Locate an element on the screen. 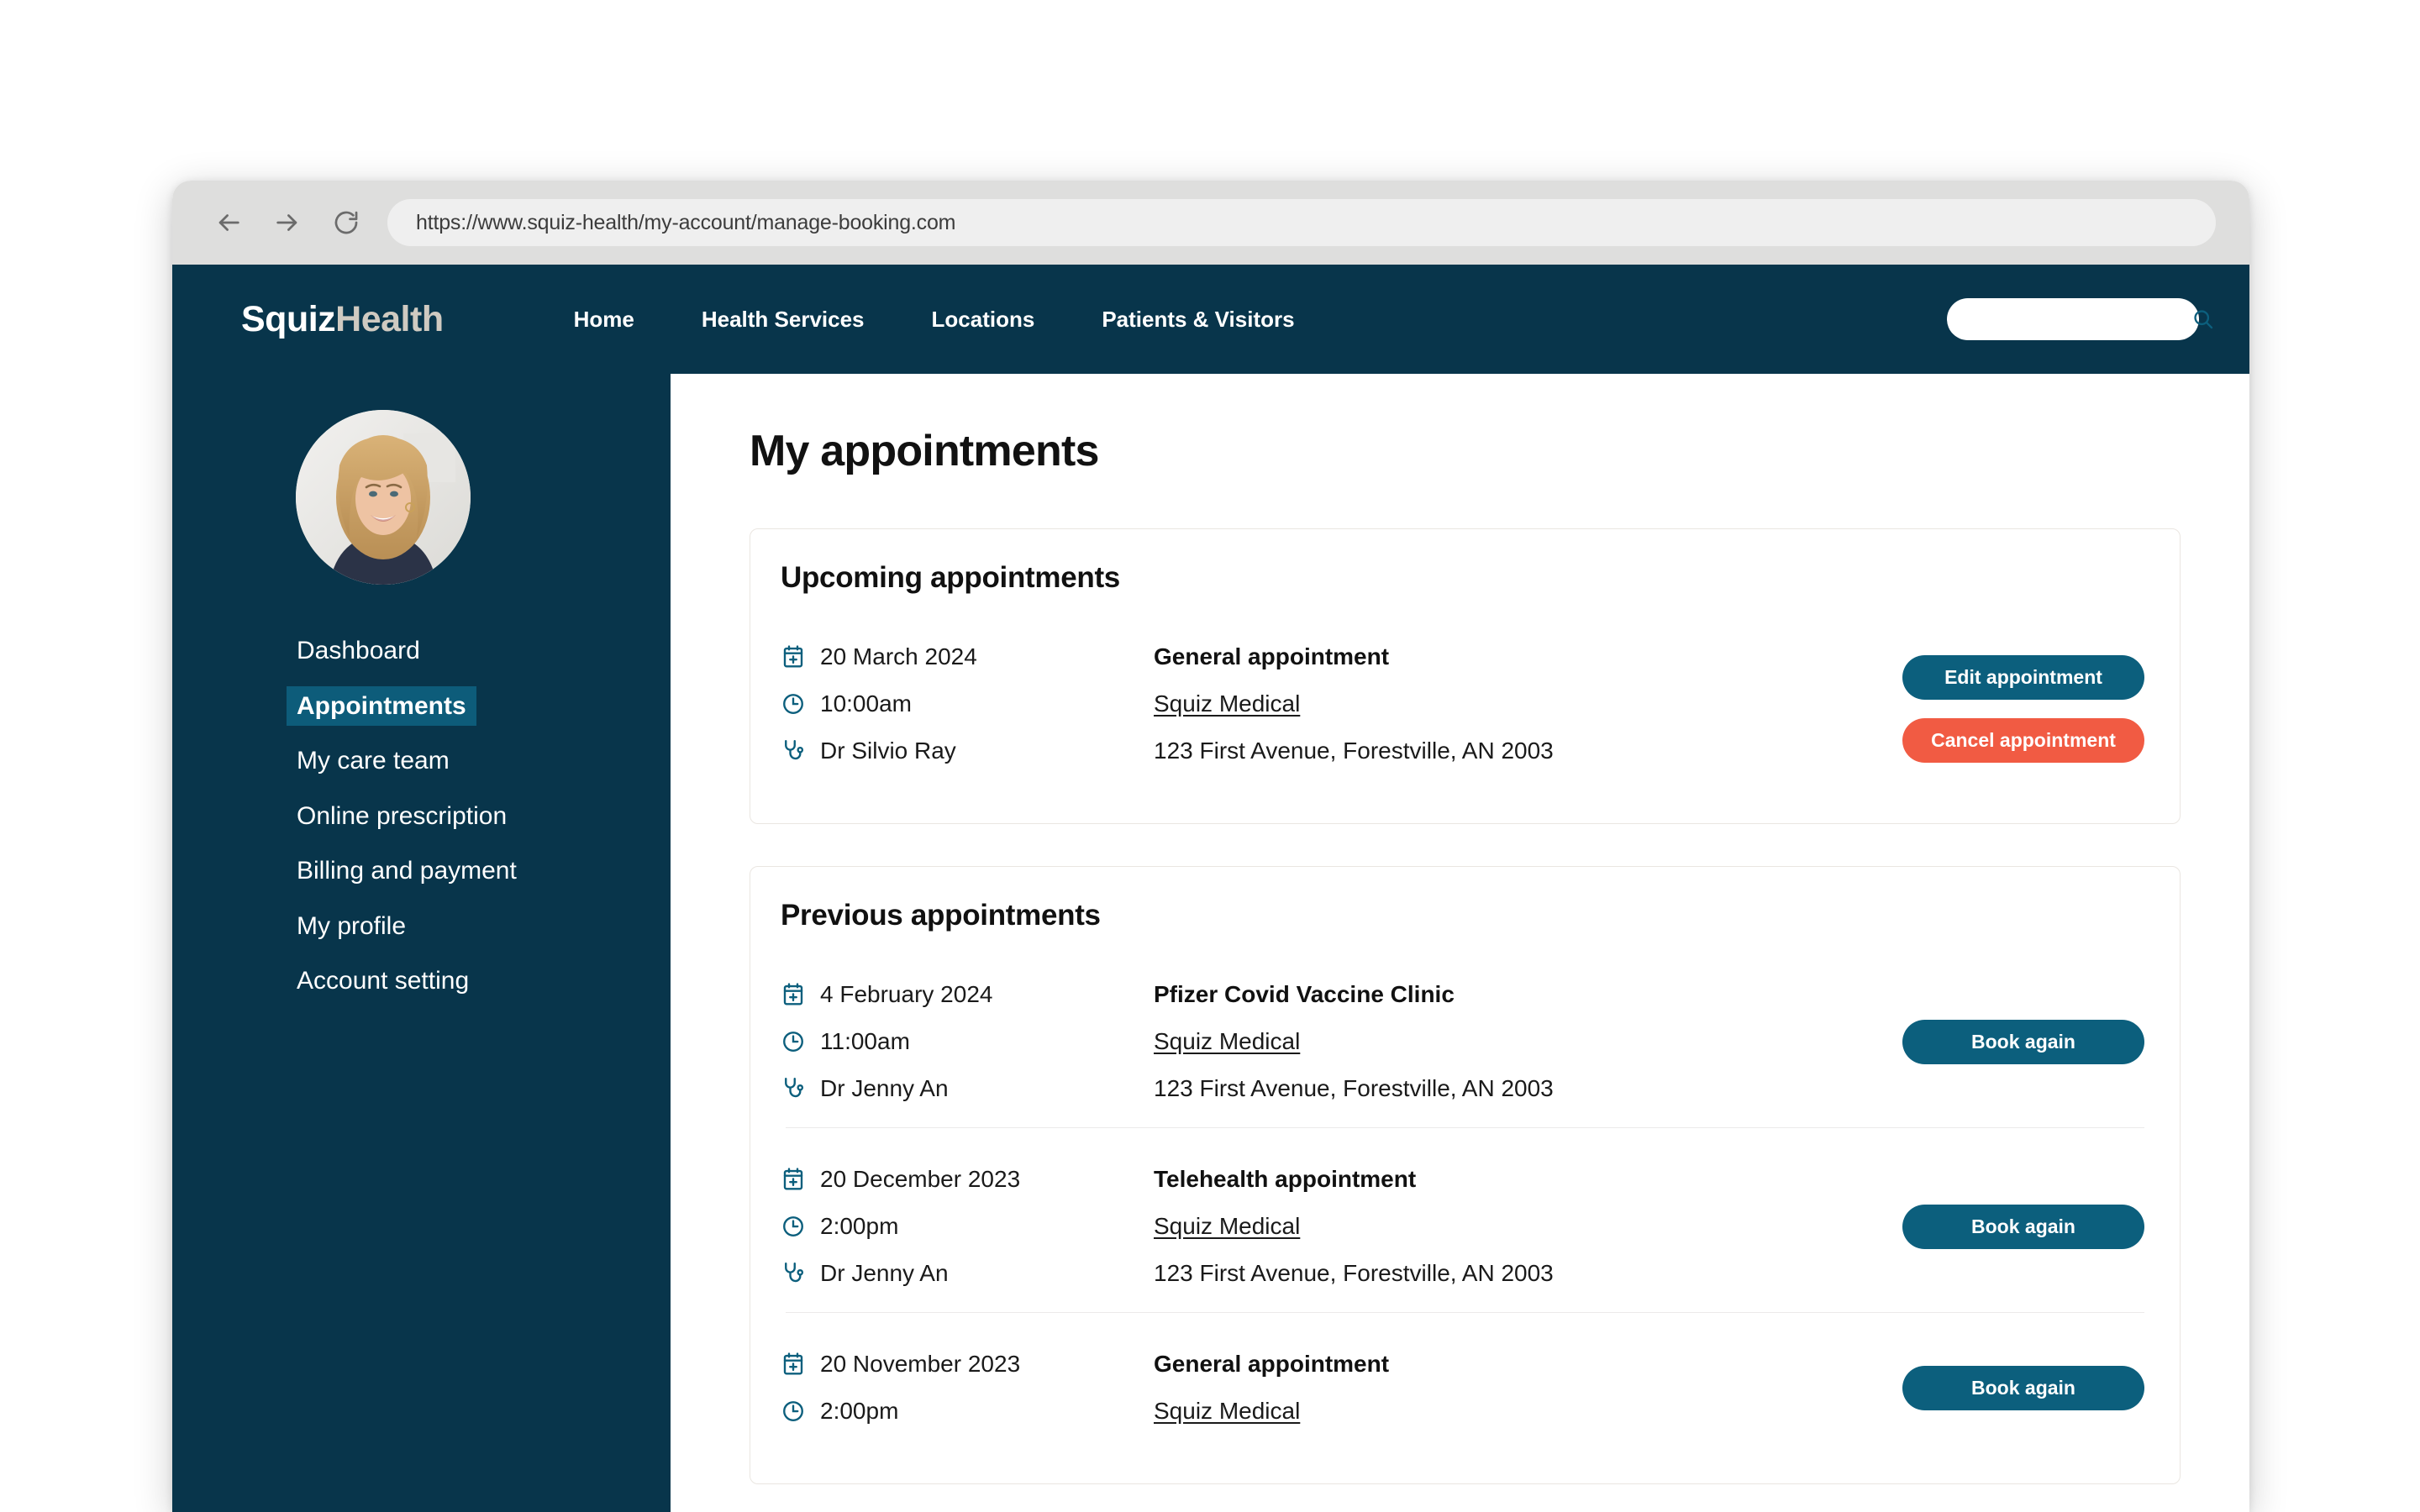 The image size is (2420, 1512). appointment-meta: 20 March 2024 10:00am Dr Silvio Ray is located at coordinates (961, 703).